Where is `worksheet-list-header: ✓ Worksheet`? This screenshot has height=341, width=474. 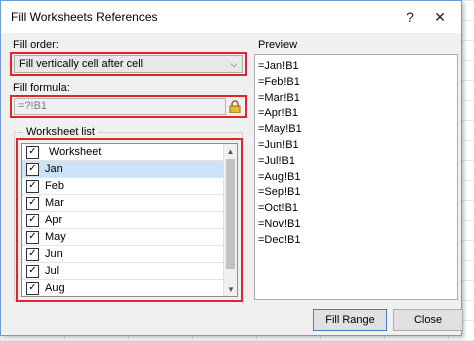 worksheet-list-header: ✓ Worksheet is located at coordinates (129, 152).